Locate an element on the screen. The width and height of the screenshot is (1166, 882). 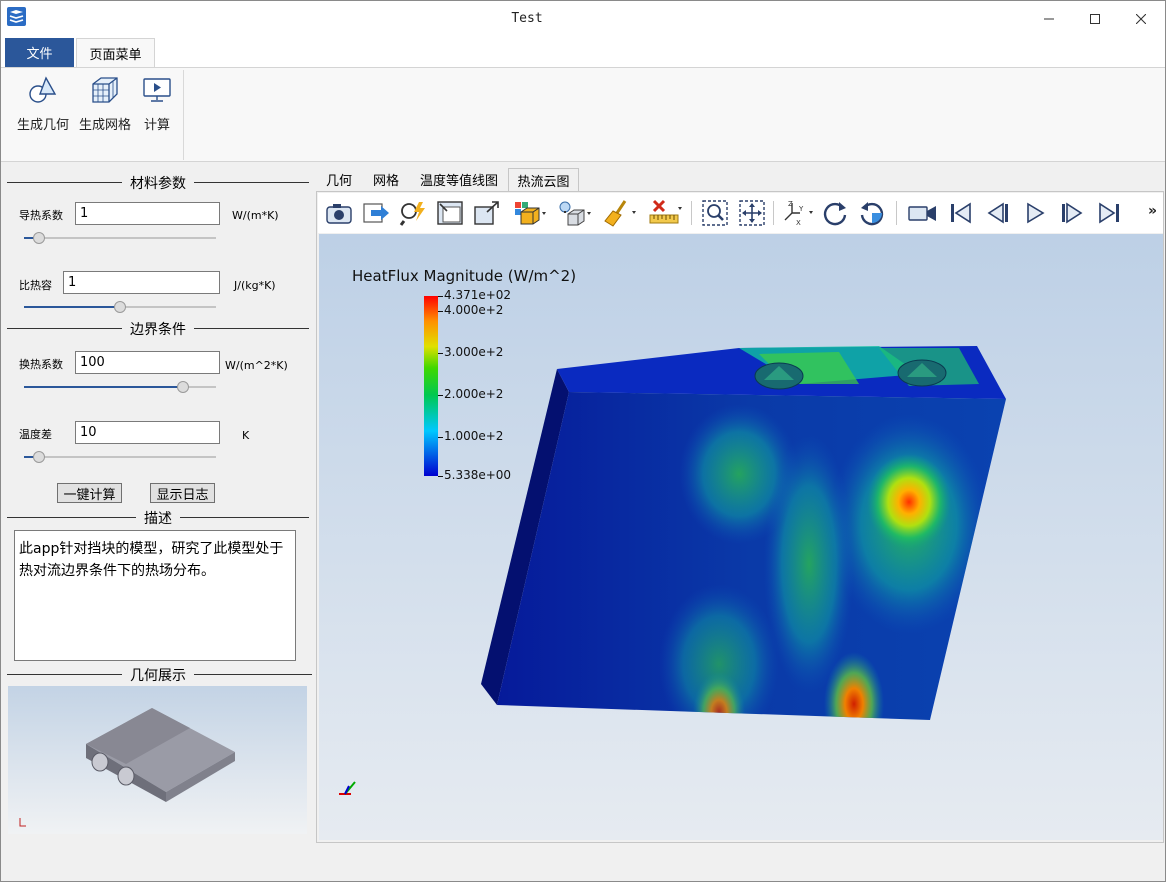
export-button is located at coordinates (376, 213).